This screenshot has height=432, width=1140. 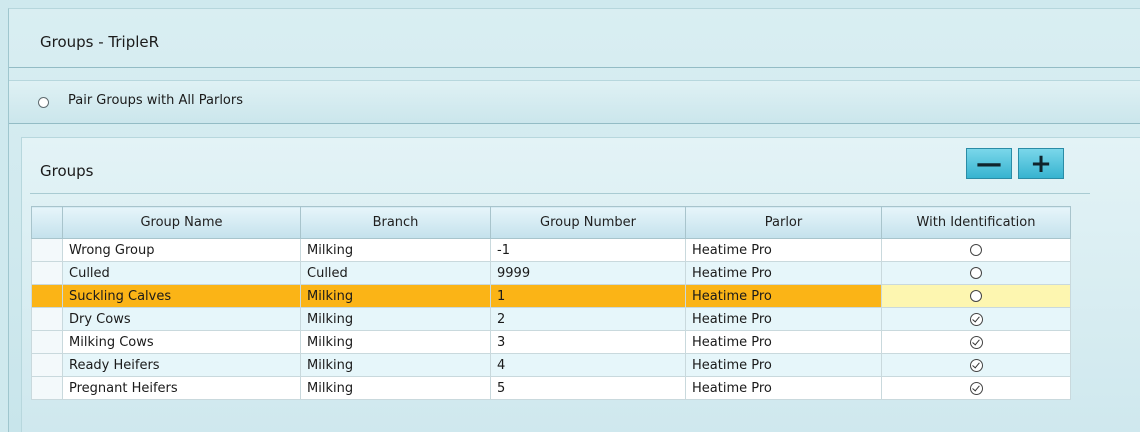 I want to click on table-row: Pregnant Heifers Milking 5 Heatime Pro, so click(x=551, y=388).